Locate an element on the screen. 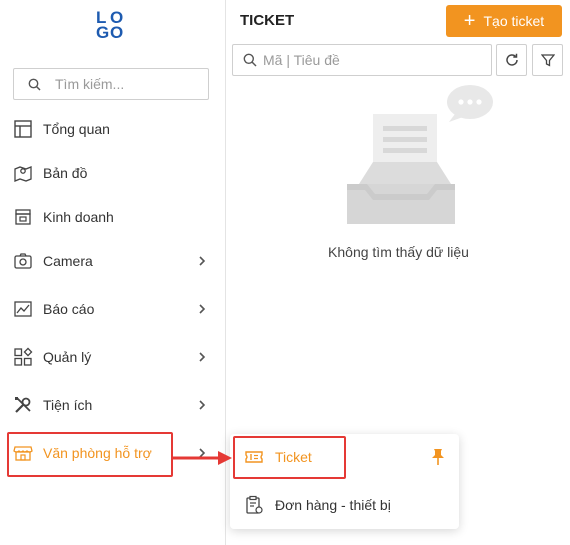 This screenshot has width=570, height=545. dashboard-icon is located at coordinates (23, 129).